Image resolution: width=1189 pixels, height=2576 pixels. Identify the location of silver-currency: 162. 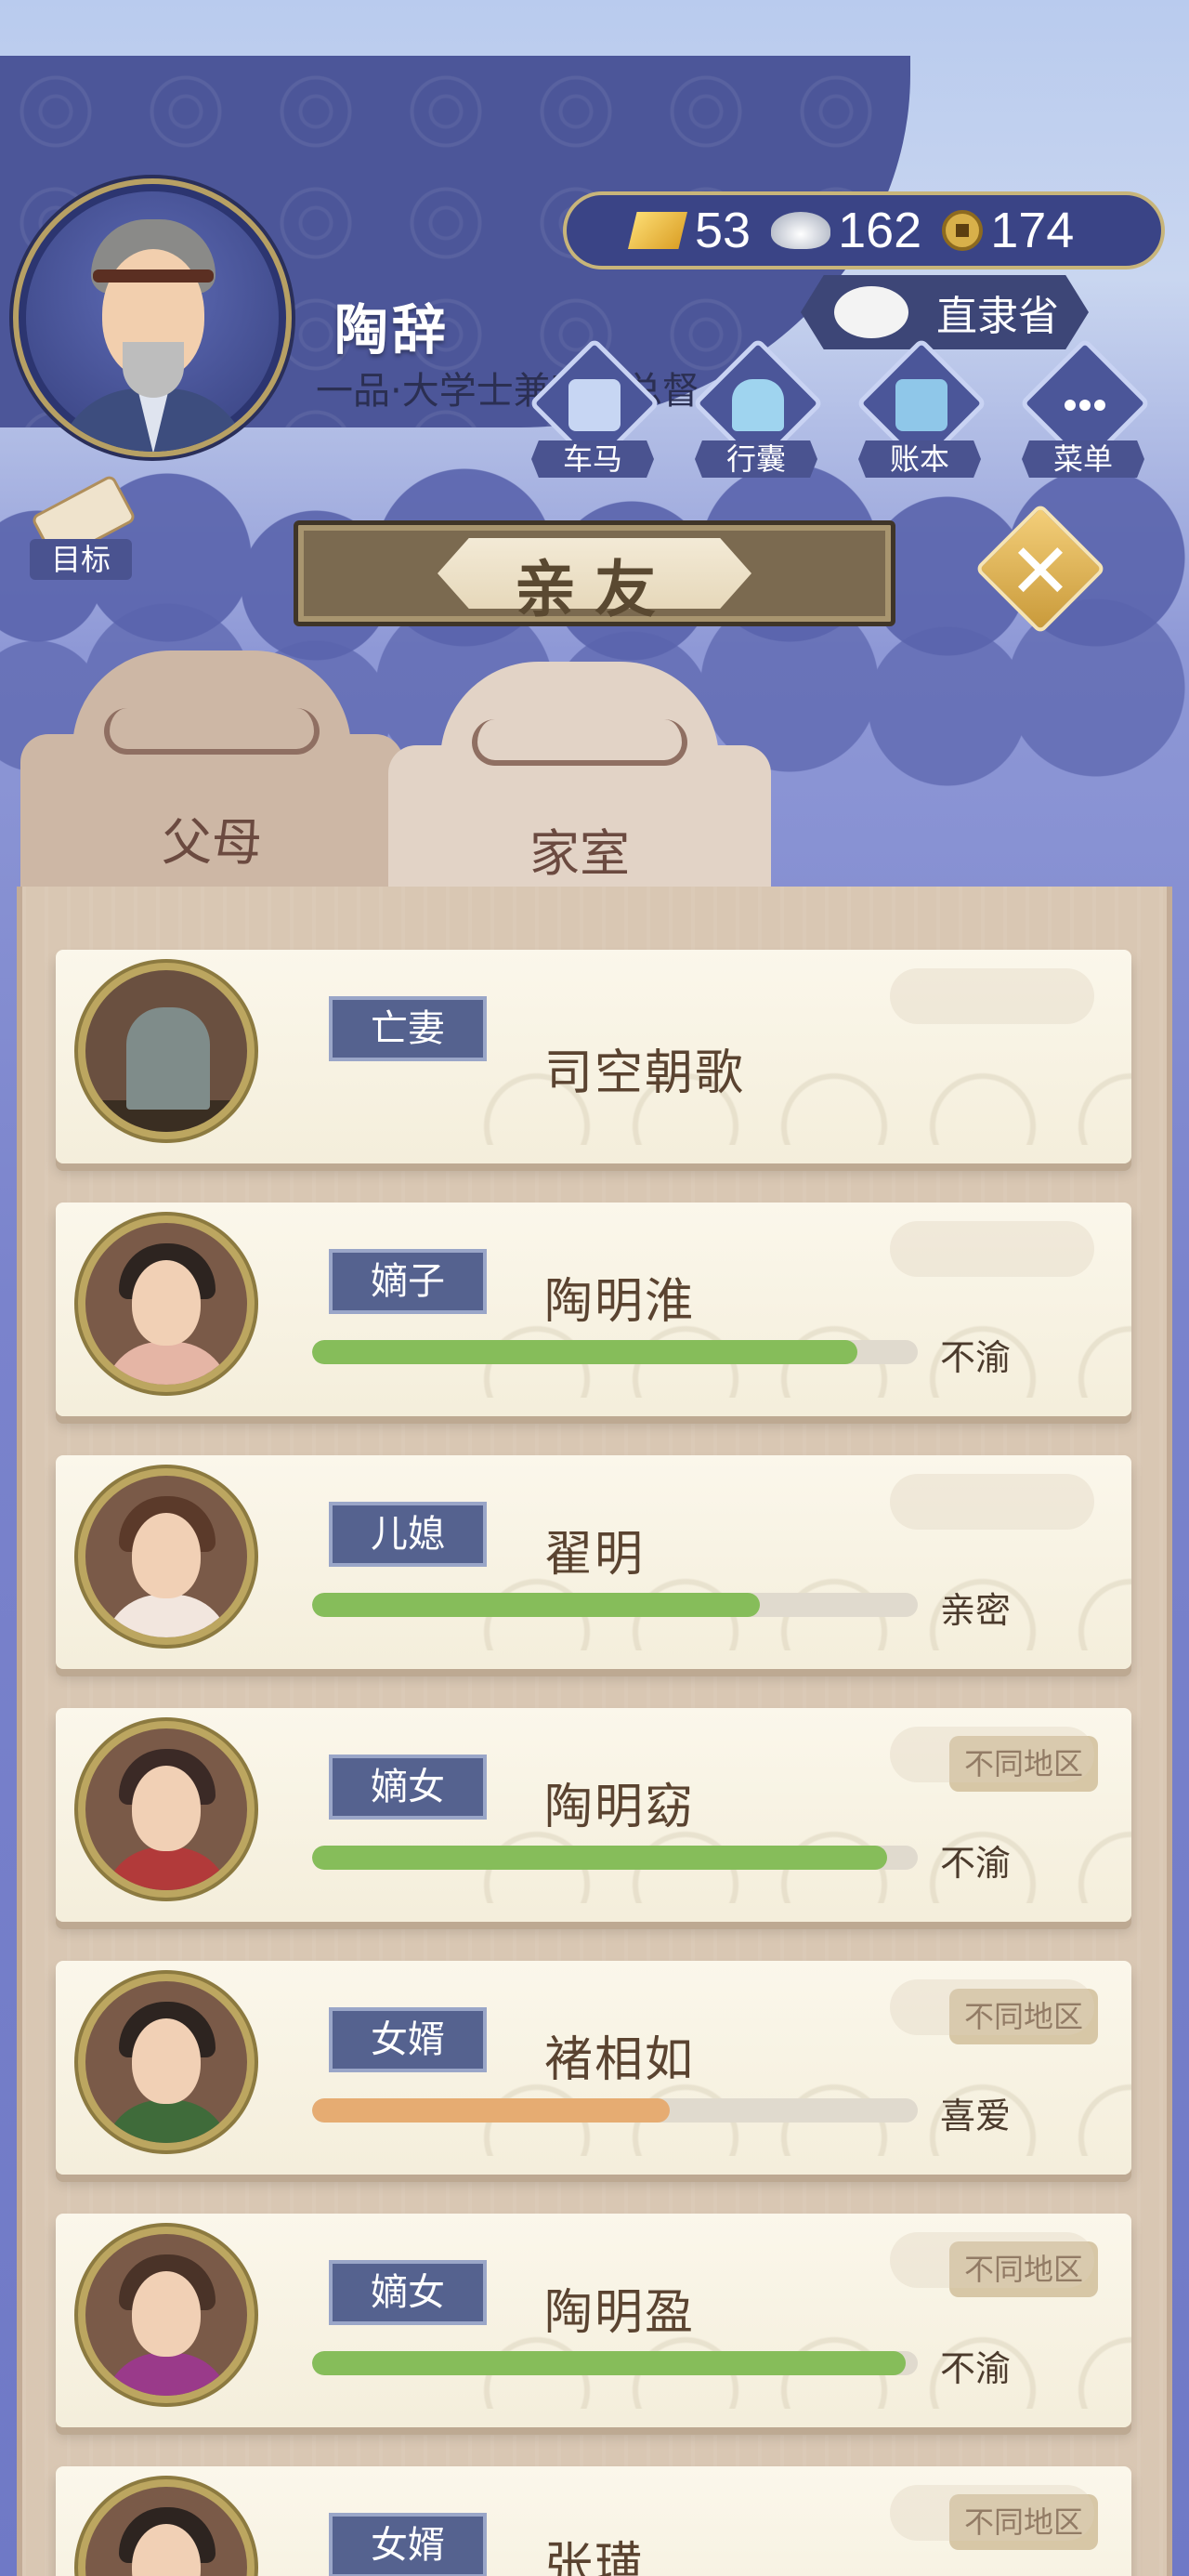
(846, 230).